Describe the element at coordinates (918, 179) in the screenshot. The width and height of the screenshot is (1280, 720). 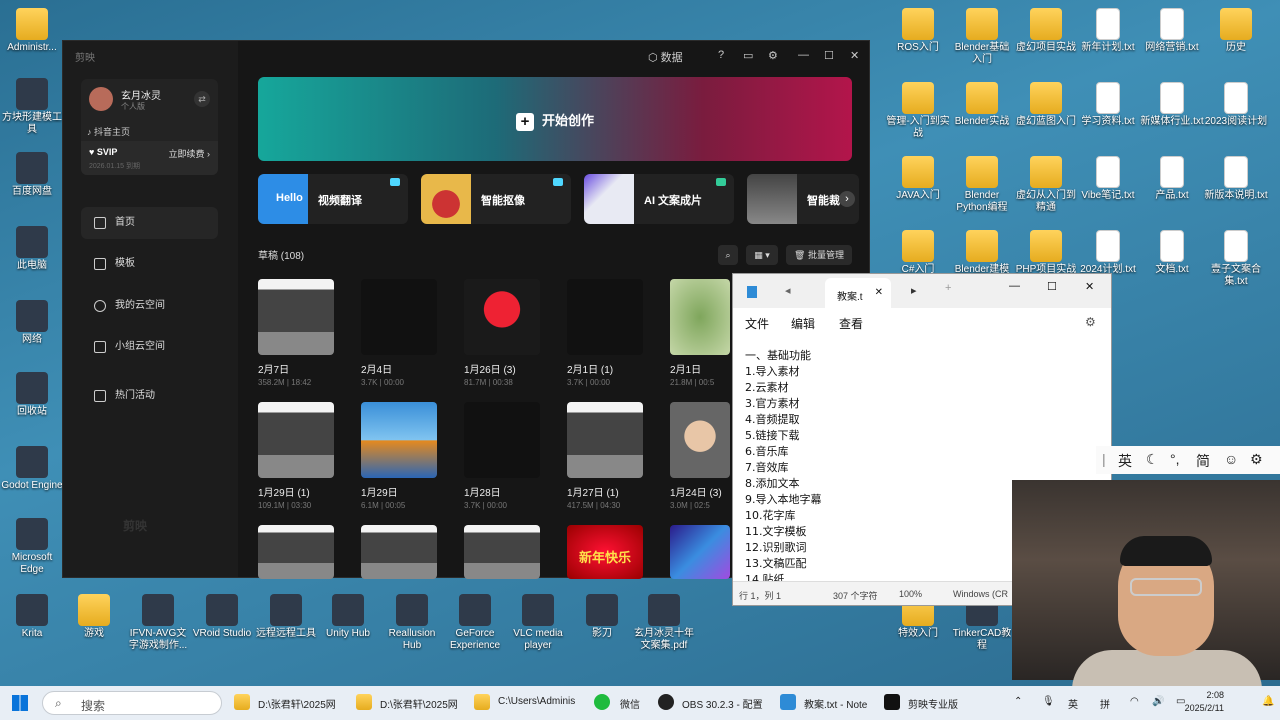
I see `desktop.right_icons-desktop-icon: JAVA入门` at that location.